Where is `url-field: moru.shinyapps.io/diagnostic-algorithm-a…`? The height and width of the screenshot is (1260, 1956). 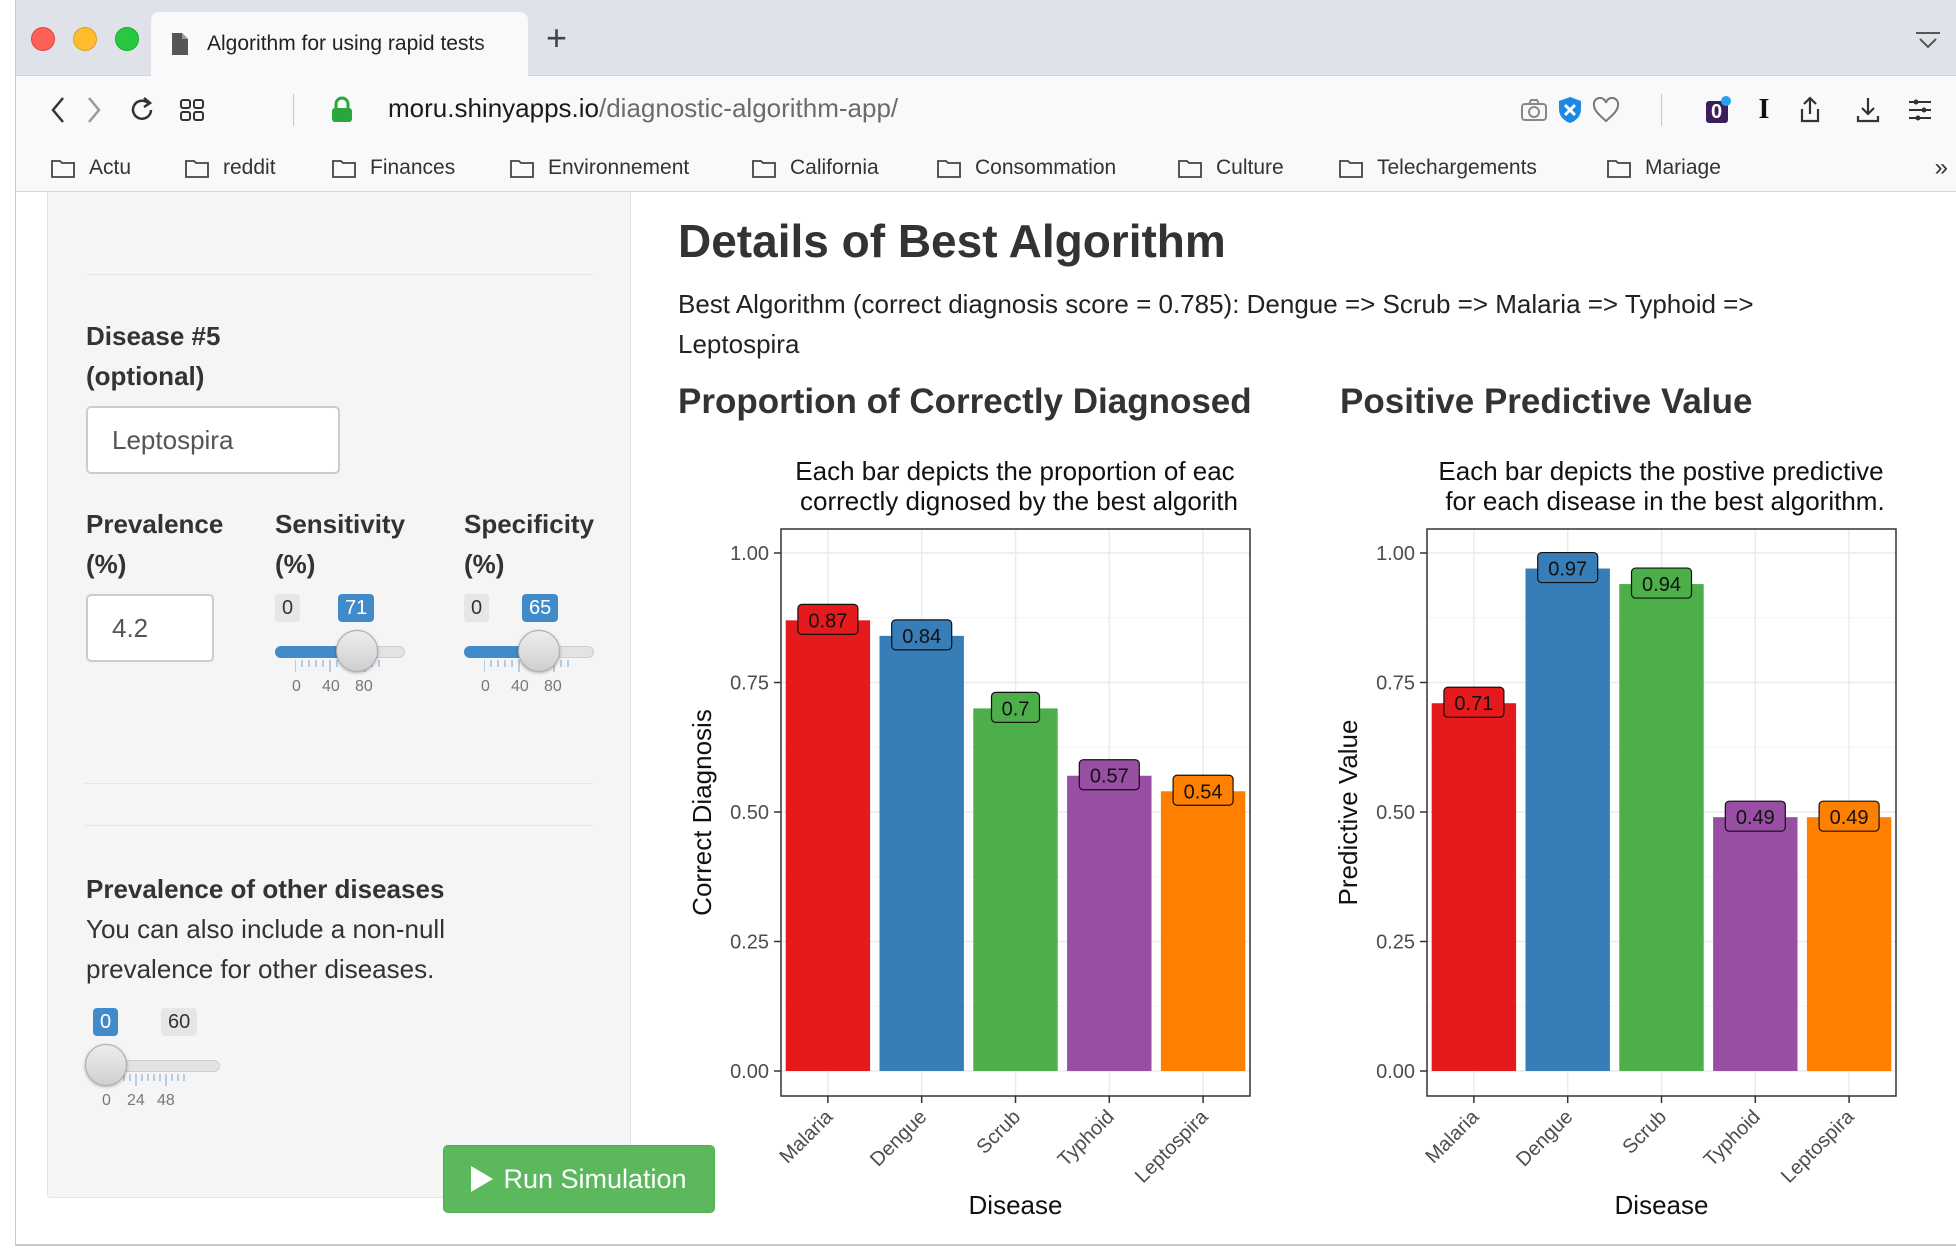
url-field: moru.shinyapps.io/diagnostic-algorithm-a… is located at coordinates (643, 108).